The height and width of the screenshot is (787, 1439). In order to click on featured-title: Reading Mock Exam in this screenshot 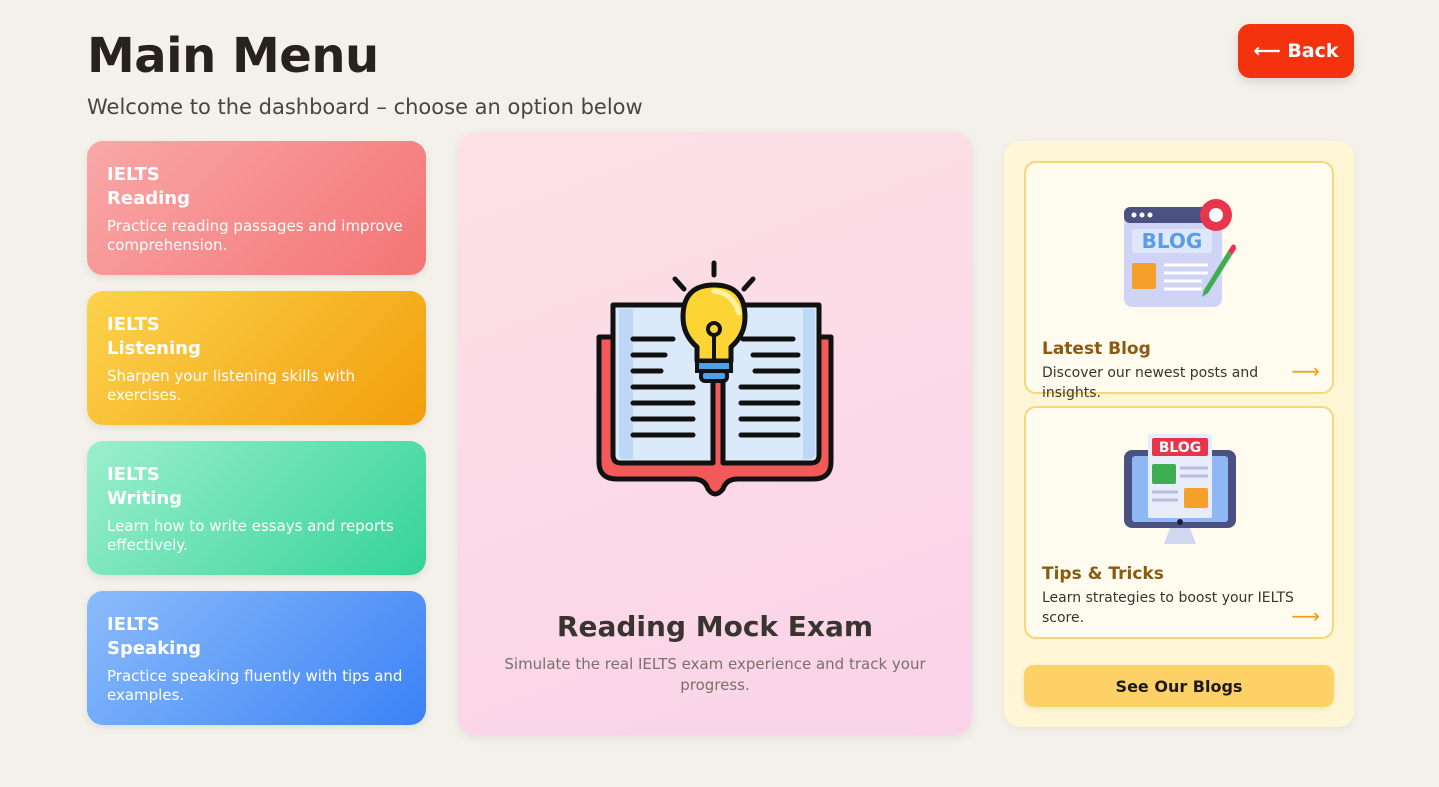, I will do `click(715, 626)`.